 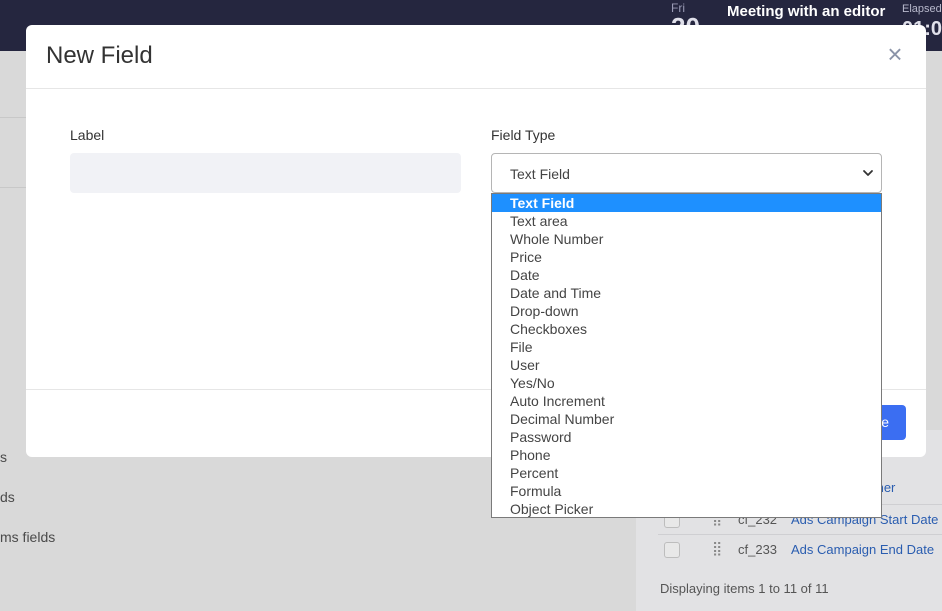 What do you see at coordinates (672, 550) in the screenshot?
I see `row-checkbox` at bounding box center [672, 550].